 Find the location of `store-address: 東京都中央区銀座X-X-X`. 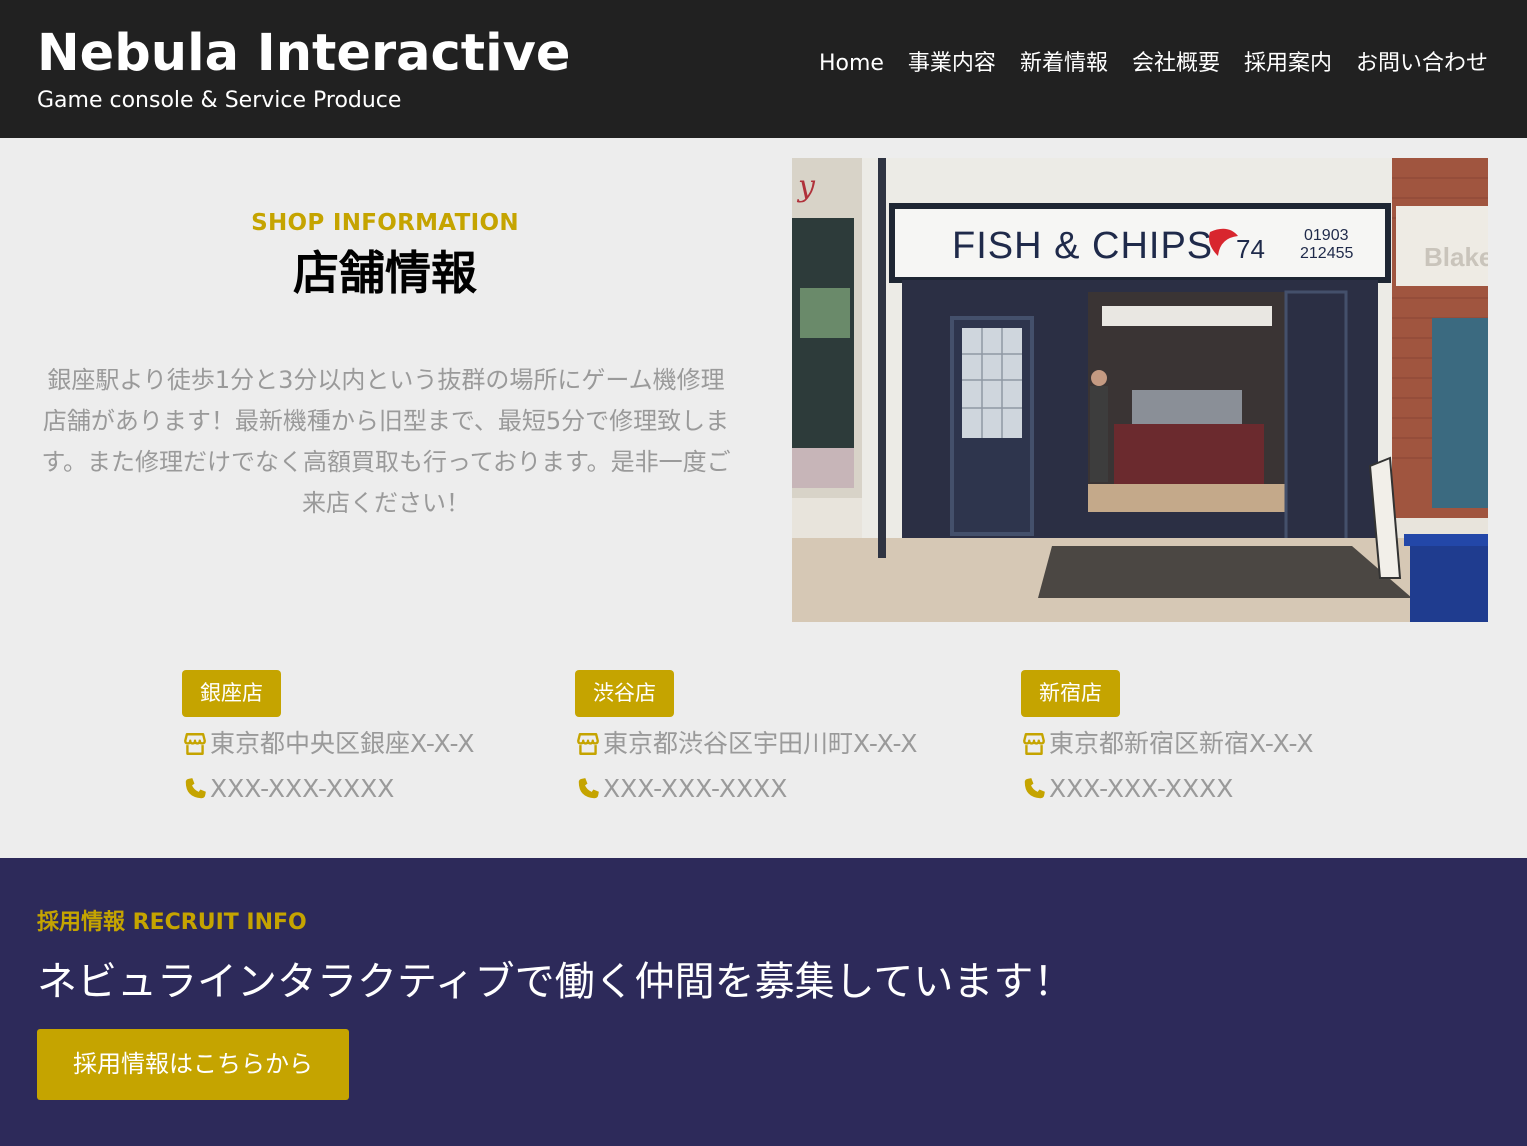

store-address: 東京都中央区銀座X-X-X is located at coordinates (342, 743).